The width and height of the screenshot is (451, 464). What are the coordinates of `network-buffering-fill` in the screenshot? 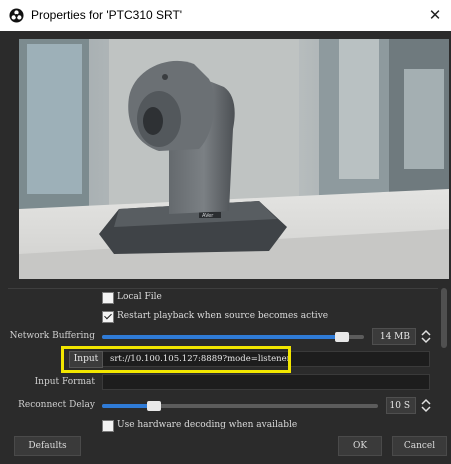 It's located at (222, 337).